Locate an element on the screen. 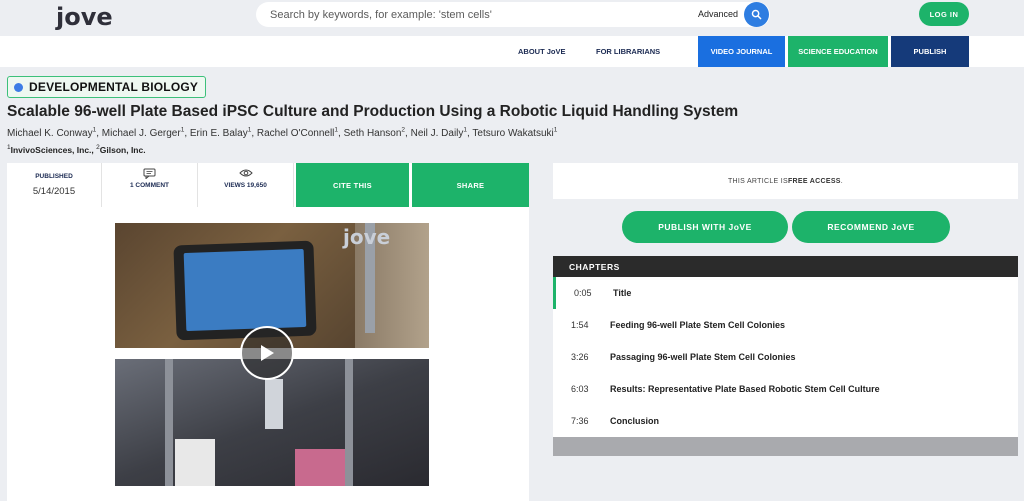  jove-watermark: jove is located at coordinates (367, 237).